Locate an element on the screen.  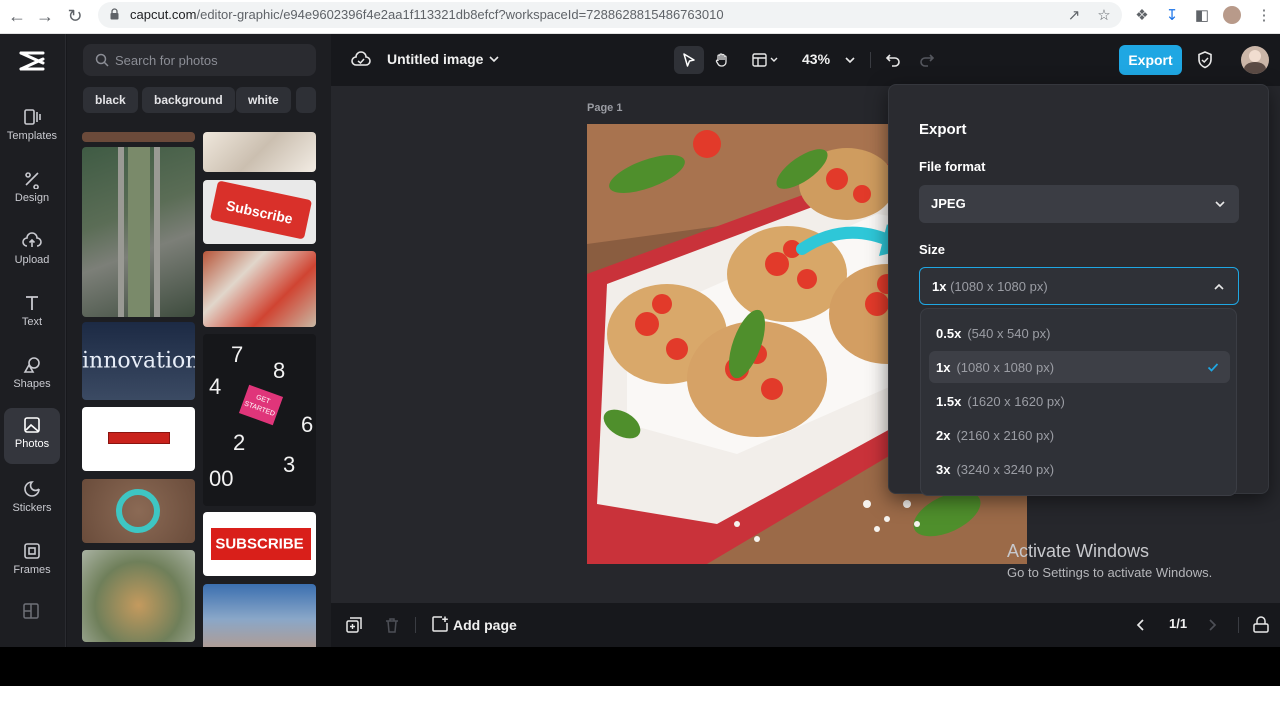
delete-page-icon is located at coordinates (392, 625).